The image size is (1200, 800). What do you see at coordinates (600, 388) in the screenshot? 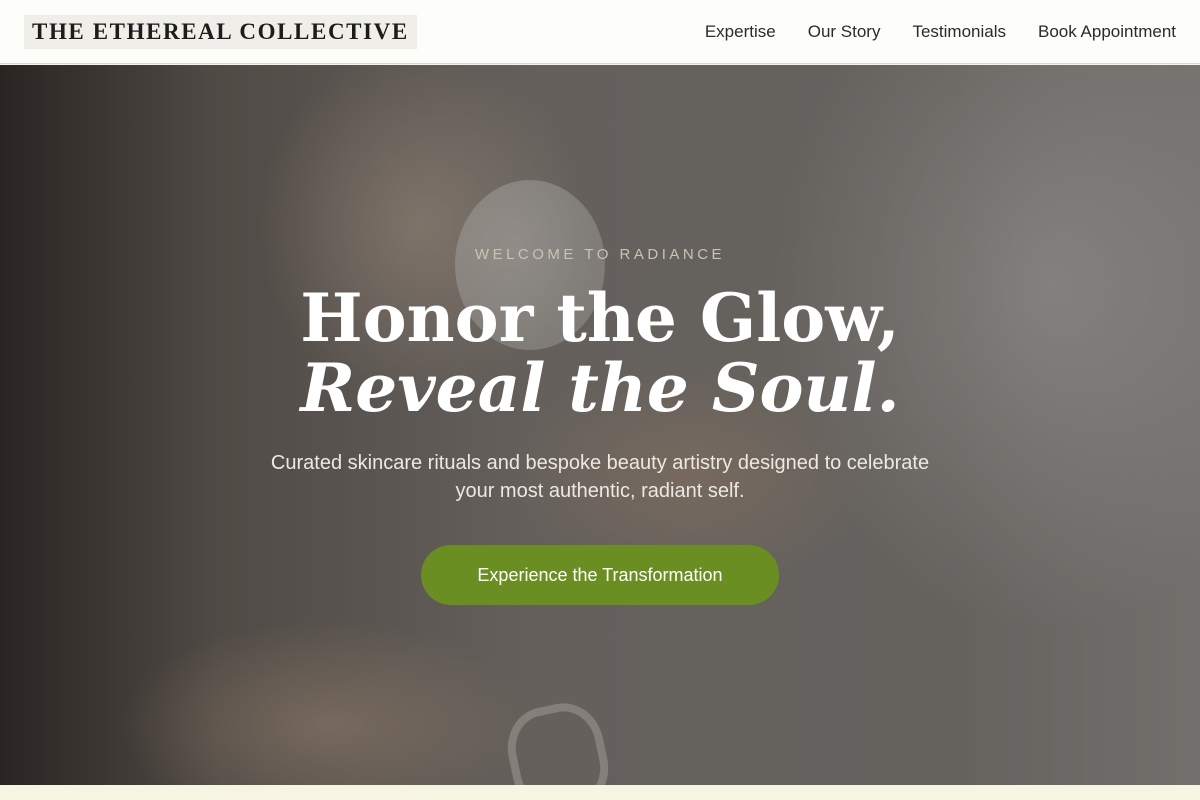
I see `hero-headline-line2: Reveal the Soul.` at bounding box center [600, 388].